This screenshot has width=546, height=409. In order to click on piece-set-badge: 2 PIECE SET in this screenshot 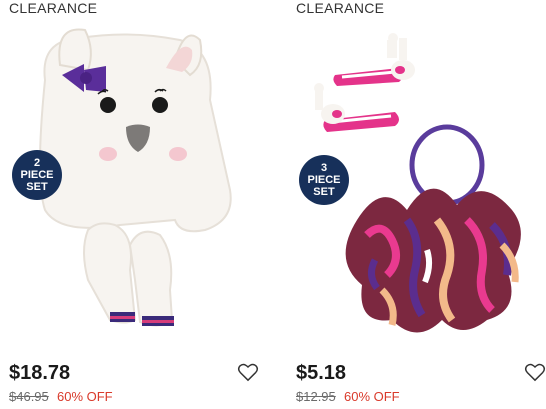, I will do `click(37, 175)`.